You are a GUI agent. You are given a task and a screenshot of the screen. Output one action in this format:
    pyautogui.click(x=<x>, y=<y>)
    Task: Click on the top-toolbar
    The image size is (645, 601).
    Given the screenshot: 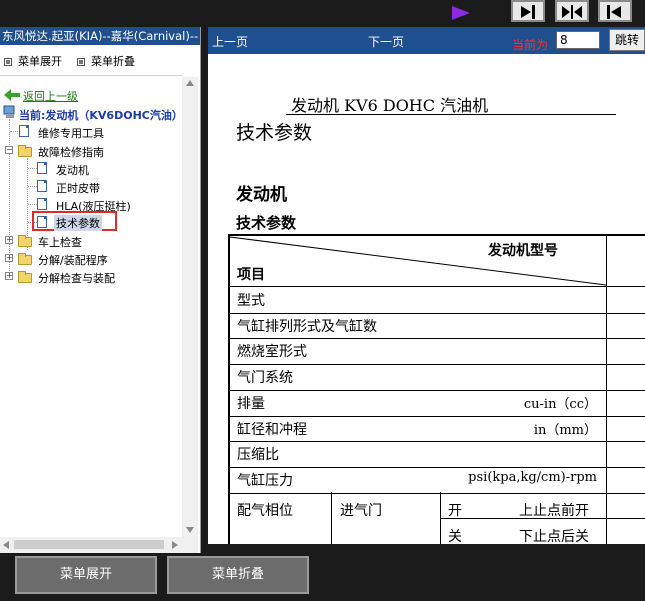 What is the action you would take?
    pyautogui.click(x=322, y=13)
    